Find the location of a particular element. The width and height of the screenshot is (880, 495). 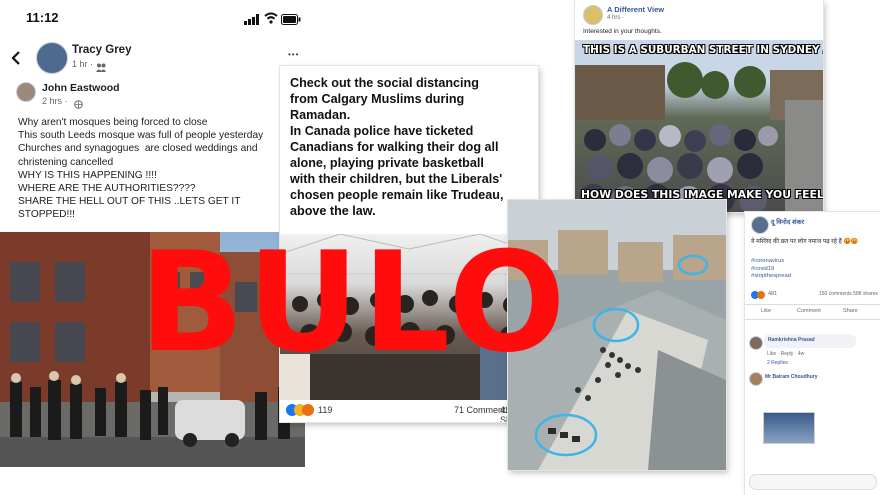

text-line: from Calgary Muslims during is located at coordinates (377, 99).